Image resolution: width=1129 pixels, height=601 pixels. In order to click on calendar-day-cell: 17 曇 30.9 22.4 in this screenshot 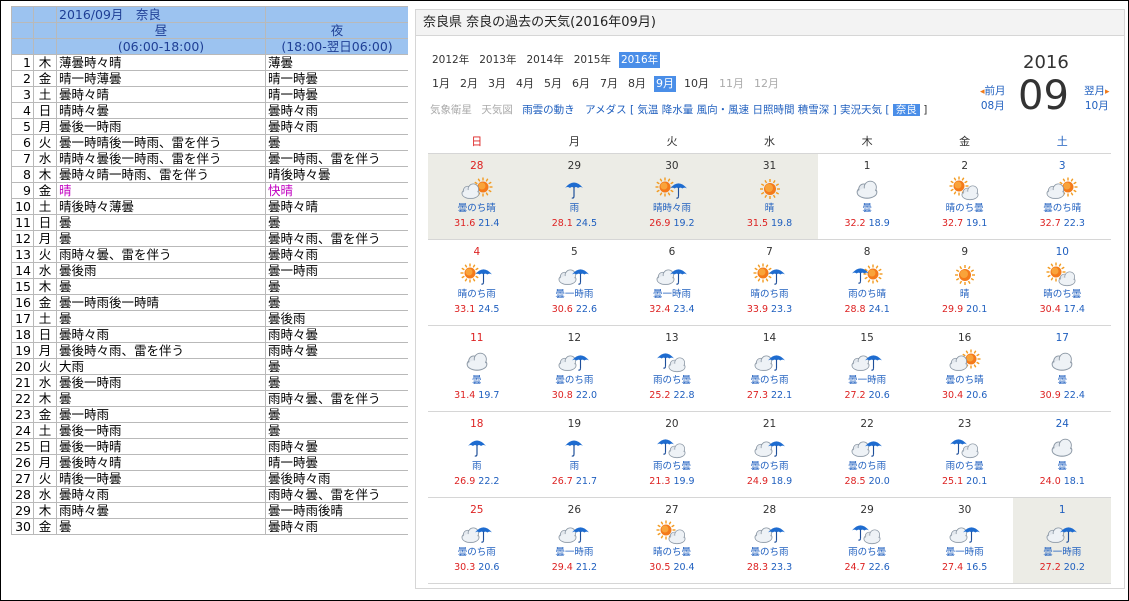, I will do `click(1062, 368)`.